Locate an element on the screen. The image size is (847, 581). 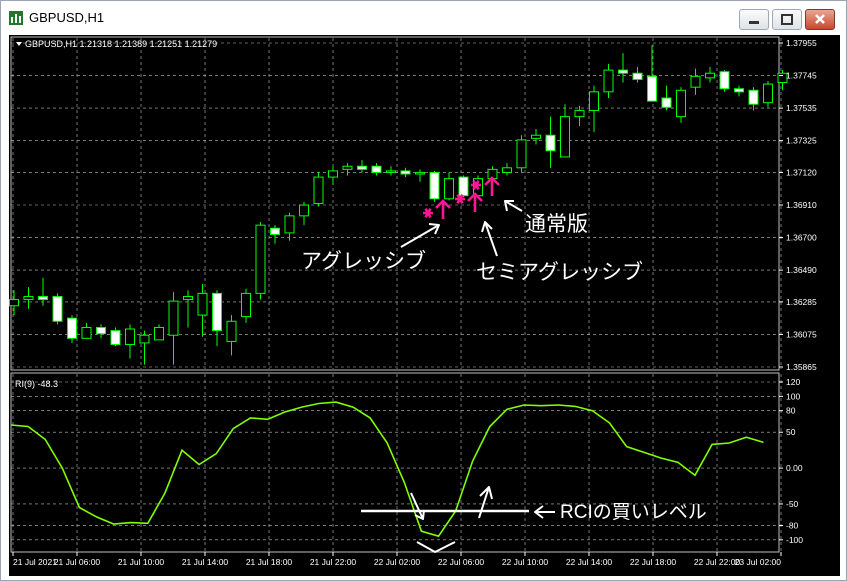
chart-app-icon is located at coordinates (16, 18).